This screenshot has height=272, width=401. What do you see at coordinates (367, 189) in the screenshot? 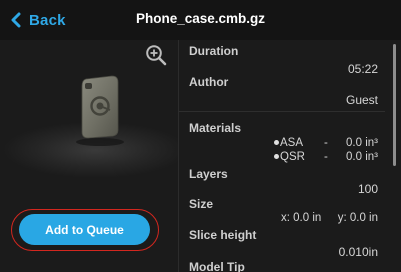
I see `layers-value: 100` at bounding box center [367, 189].